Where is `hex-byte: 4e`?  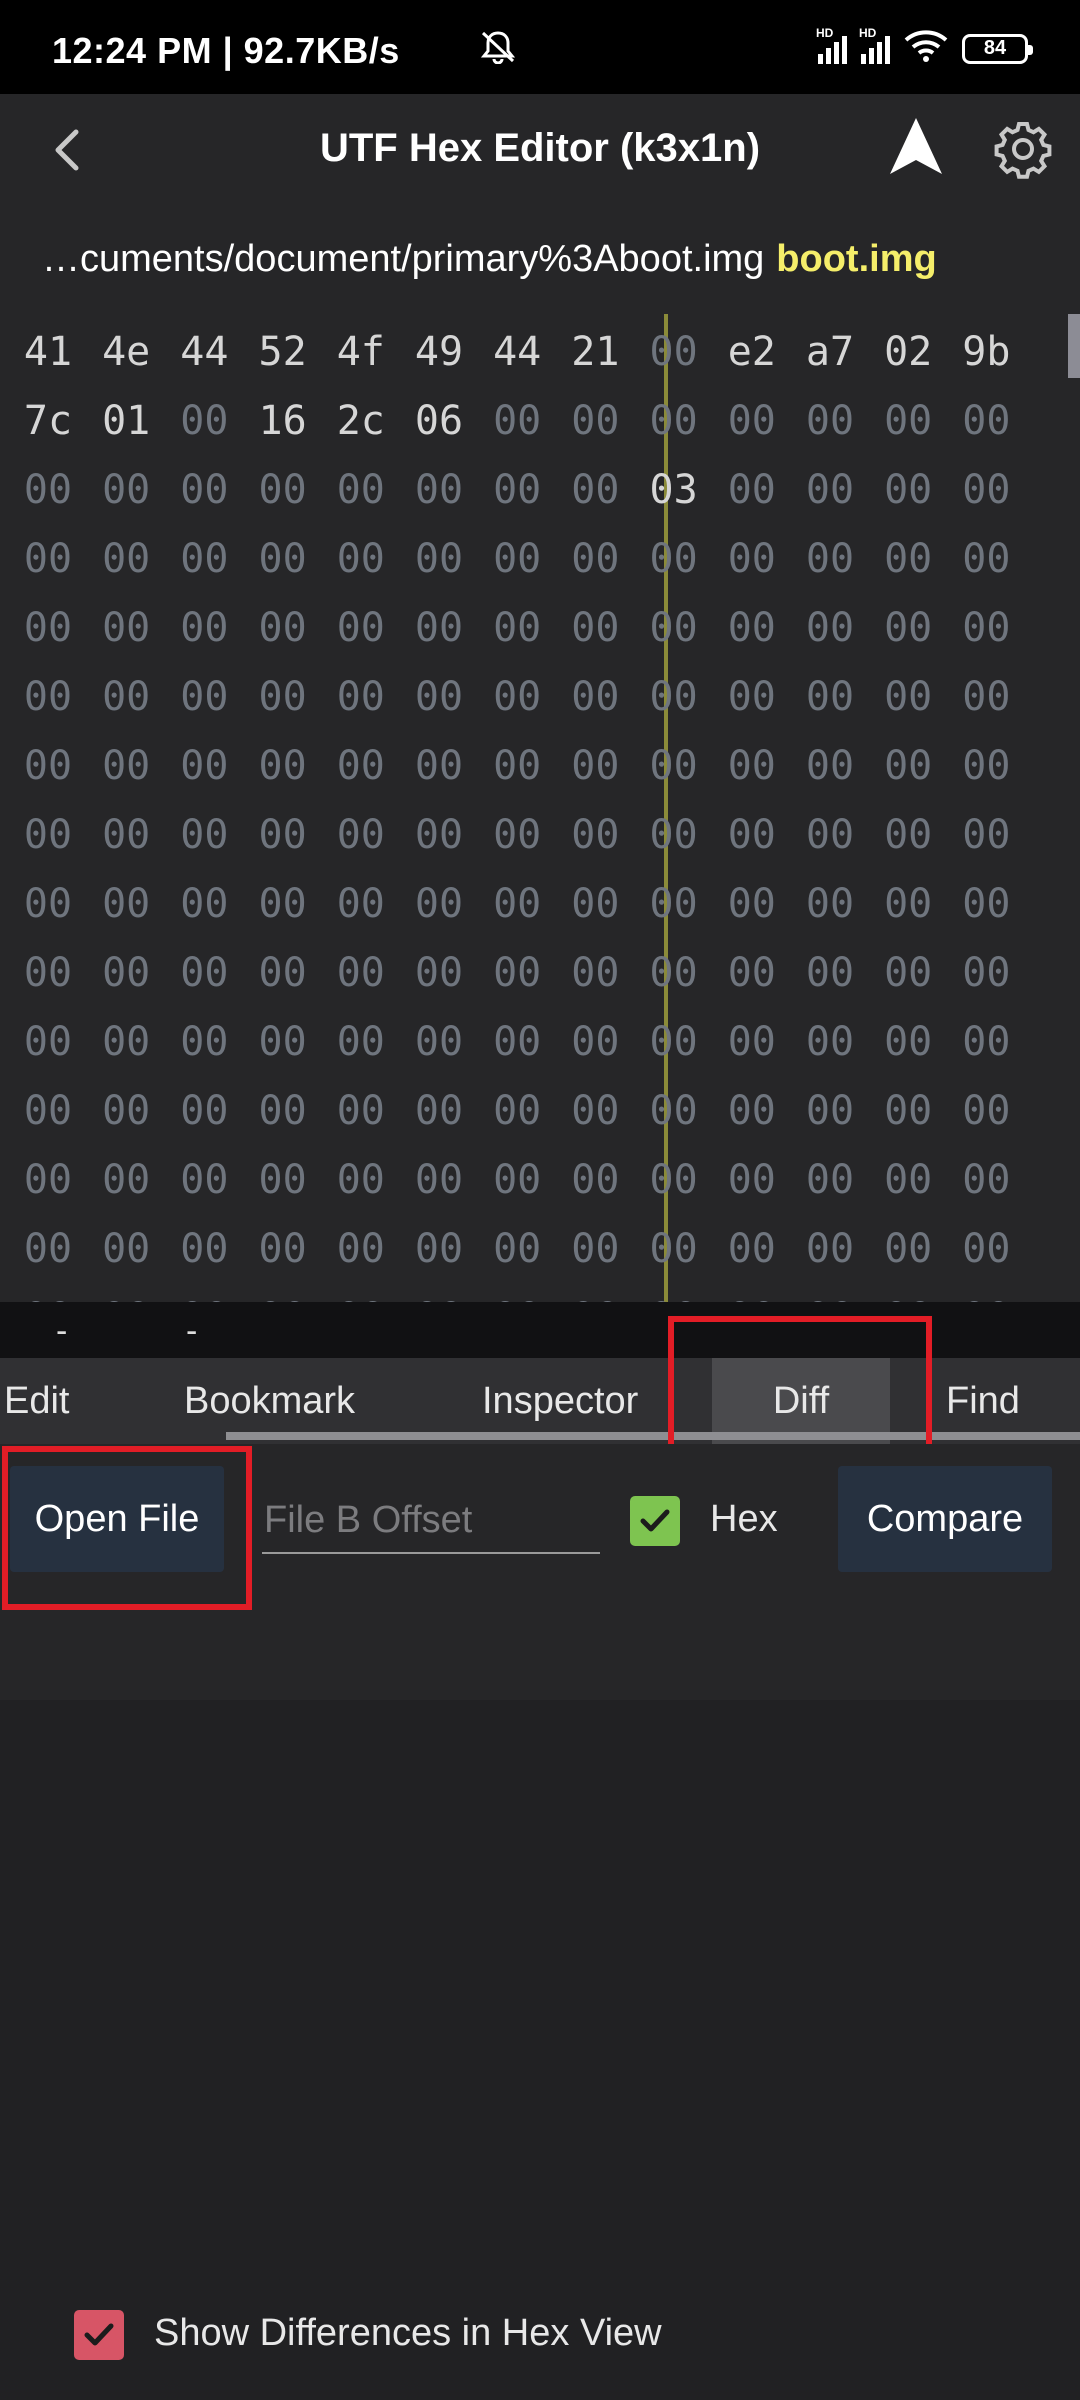
hex-byte: 4e is located at coordinates (126, 352).